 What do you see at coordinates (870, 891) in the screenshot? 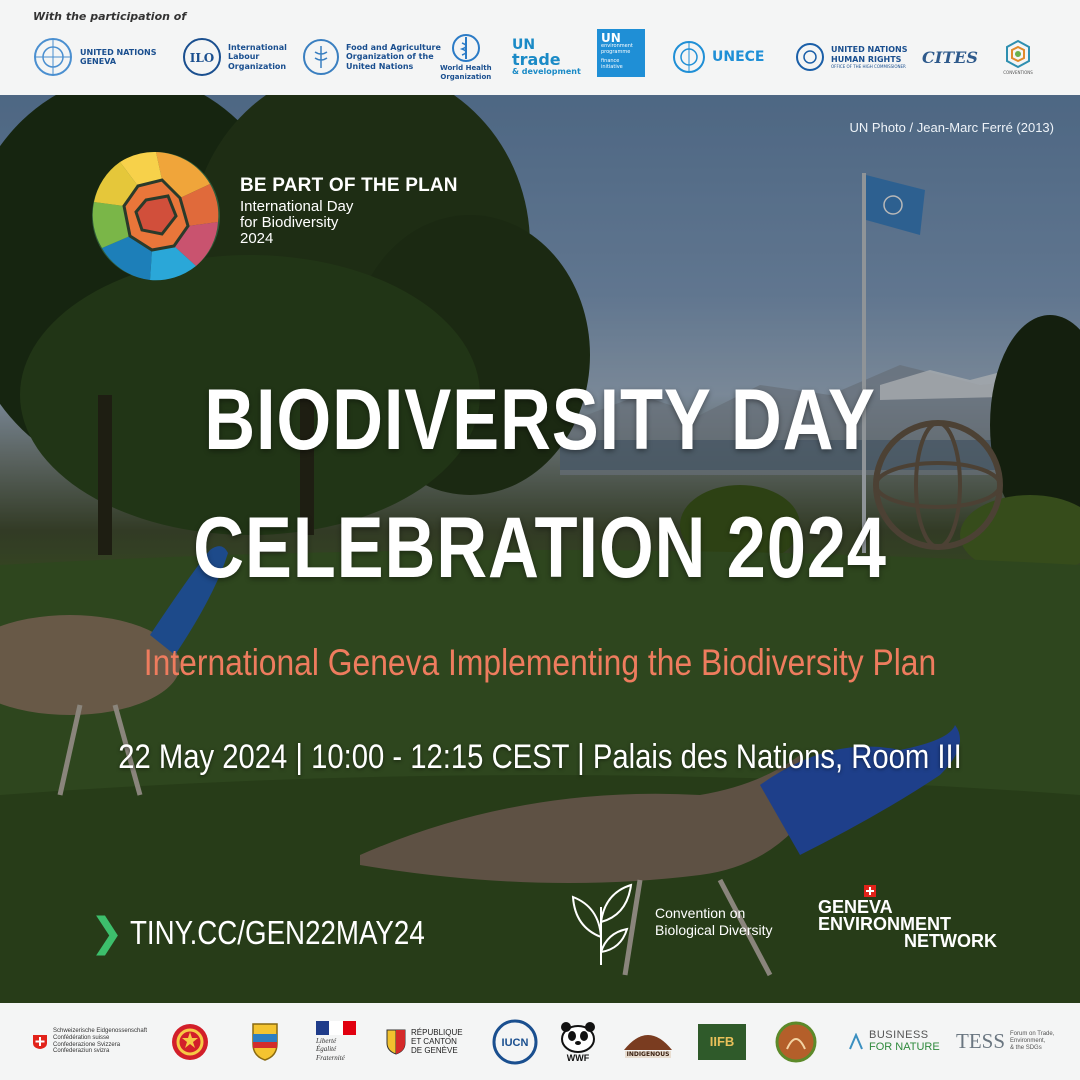
I see `swiss-cross-icon` at bounding box center [870, 891].